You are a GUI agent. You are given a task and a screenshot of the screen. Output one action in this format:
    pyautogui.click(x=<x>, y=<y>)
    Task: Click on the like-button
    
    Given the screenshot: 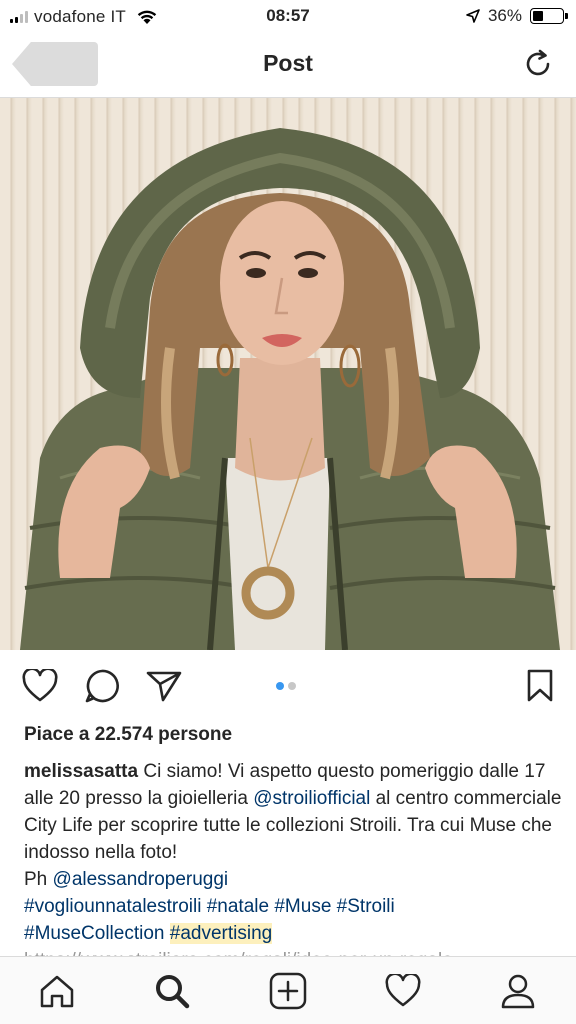 What is the action you would take?
    pyautogui.click(x=40, y=686)
    